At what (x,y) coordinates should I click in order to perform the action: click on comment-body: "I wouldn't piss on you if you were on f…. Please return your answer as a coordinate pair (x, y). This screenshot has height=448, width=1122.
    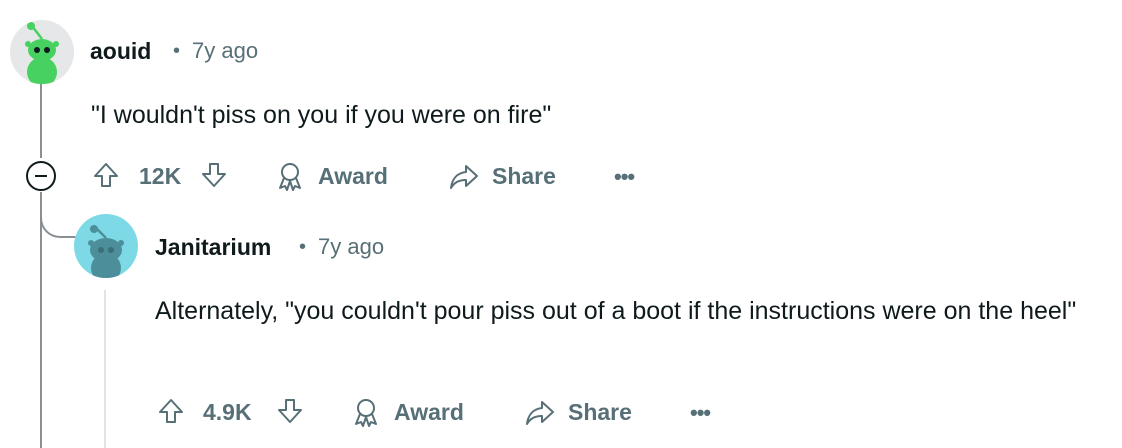
    Looking at the image, I should click on (321, 115).